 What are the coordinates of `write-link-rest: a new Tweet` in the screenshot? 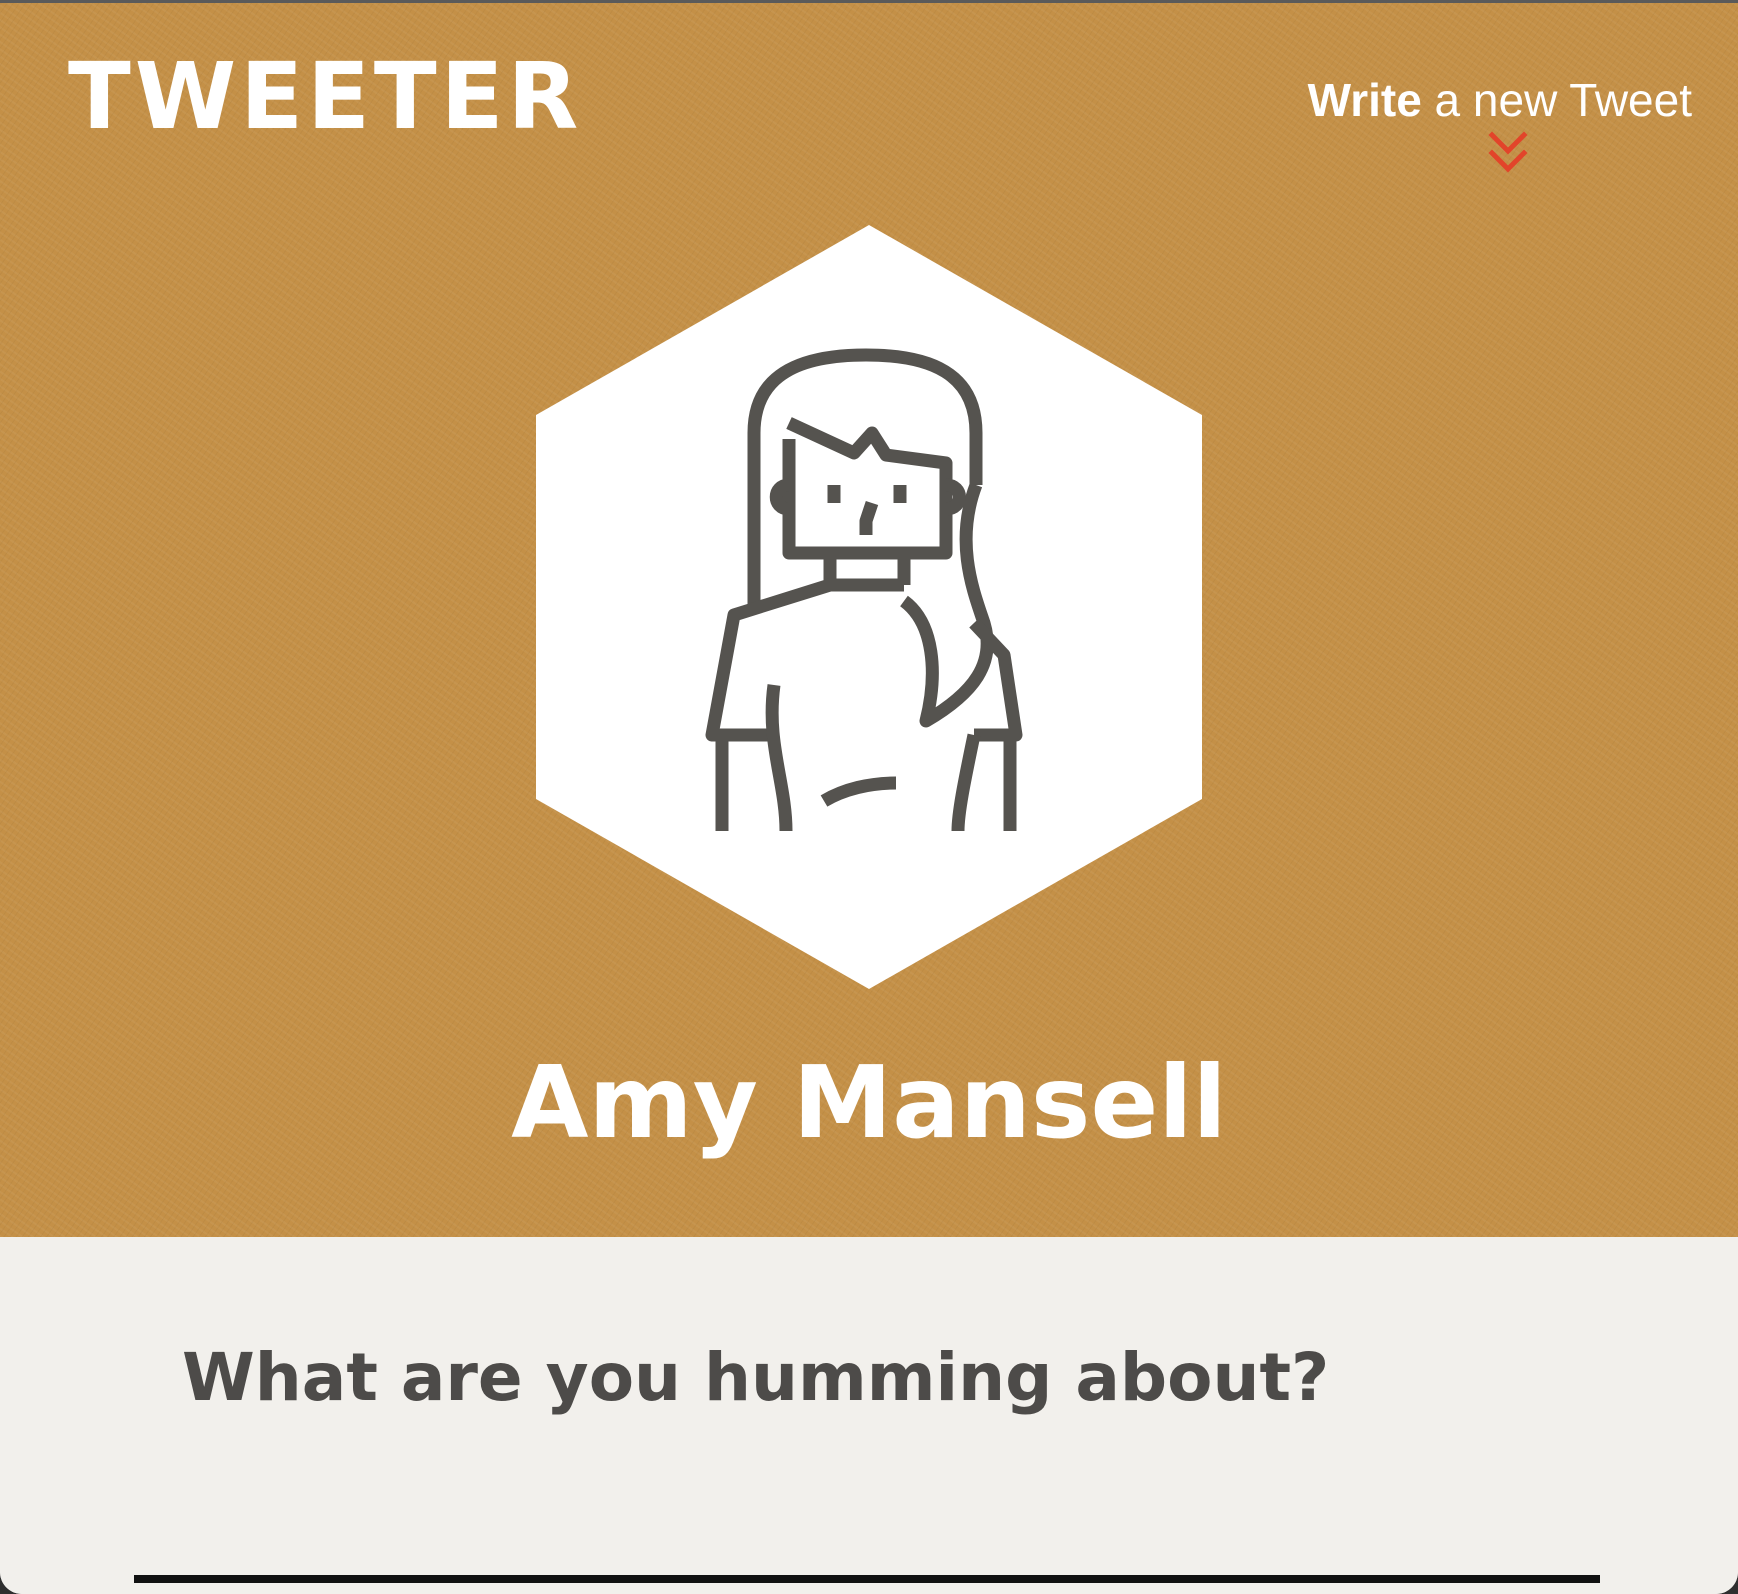 It's located at (1556, 100).